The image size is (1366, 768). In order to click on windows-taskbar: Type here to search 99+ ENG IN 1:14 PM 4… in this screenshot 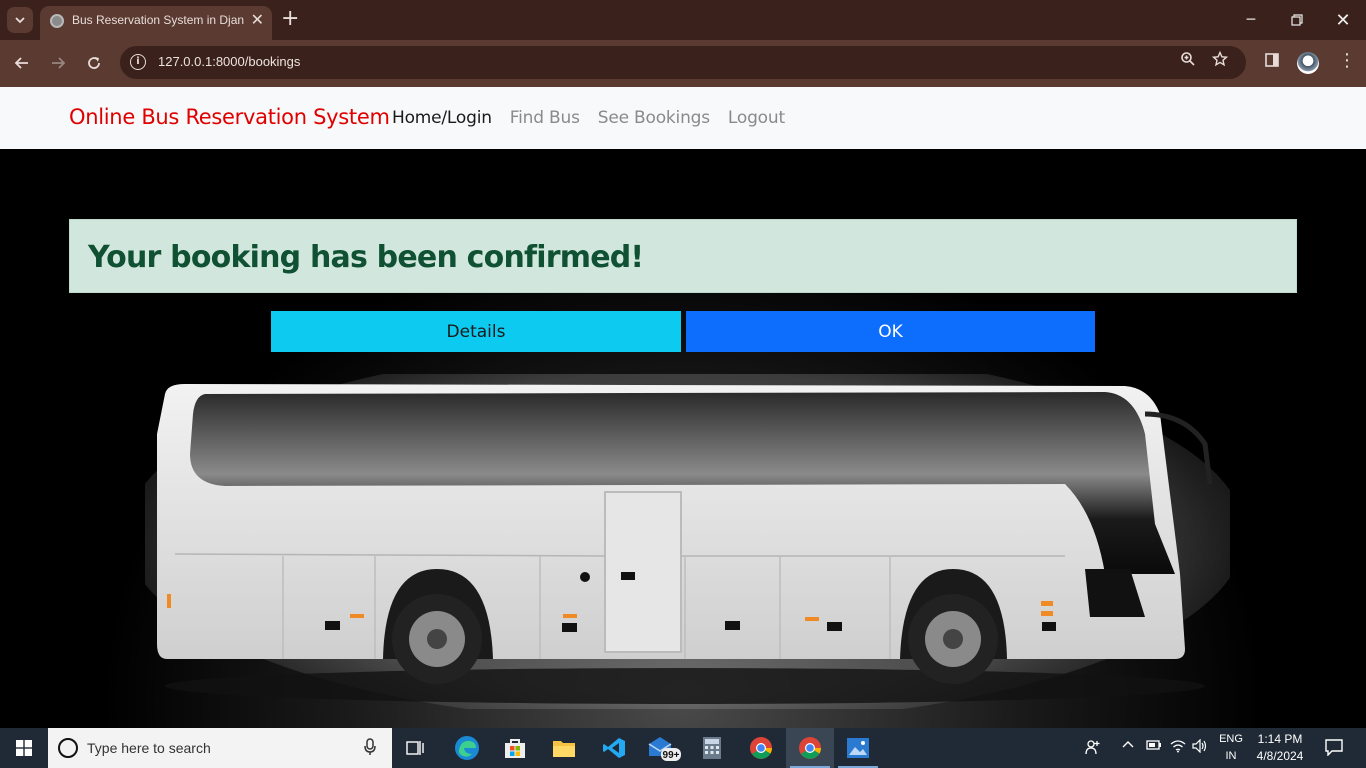, I will do `click(683, 748)`.